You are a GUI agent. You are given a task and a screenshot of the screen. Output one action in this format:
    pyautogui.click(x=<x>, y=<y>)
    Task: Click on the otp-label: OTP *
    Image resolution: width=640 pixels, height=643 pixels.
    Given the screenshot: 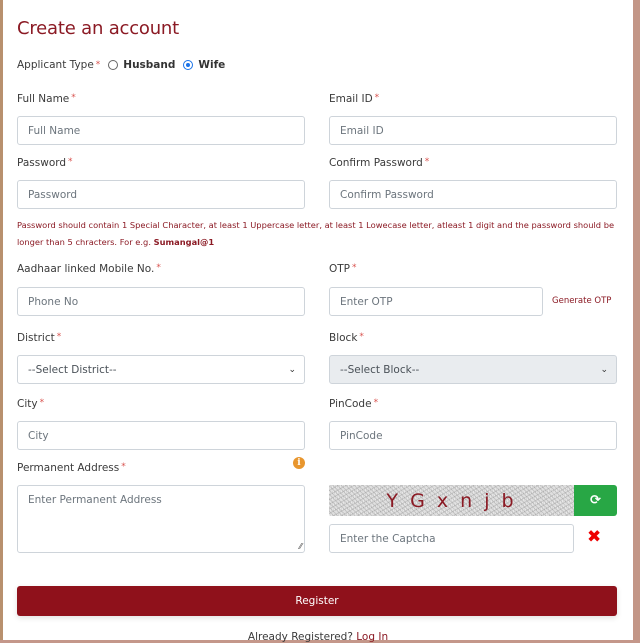 What is the action you would take?
    pyautogui.click(x=343, y=269)
    